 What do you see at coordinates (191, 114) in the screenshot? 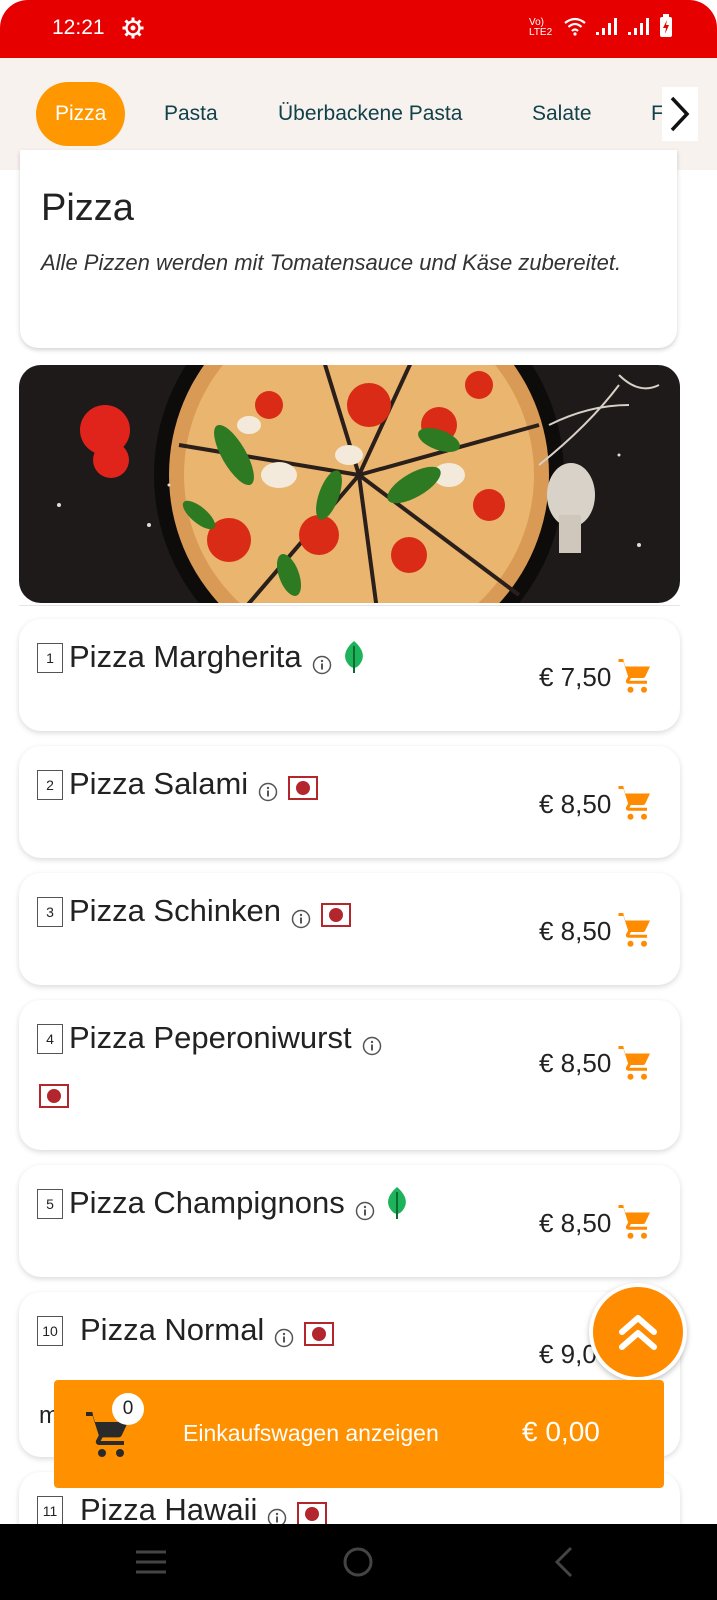
I see `tab-pasta: Pasta` at bounding box center [191, 114].